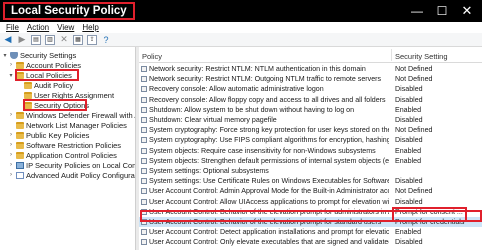 The height and width of the screenshot is (250, 482). Describe the element at coordinates (14, 55) in the screenshot. I see `shield-icon` at that location.